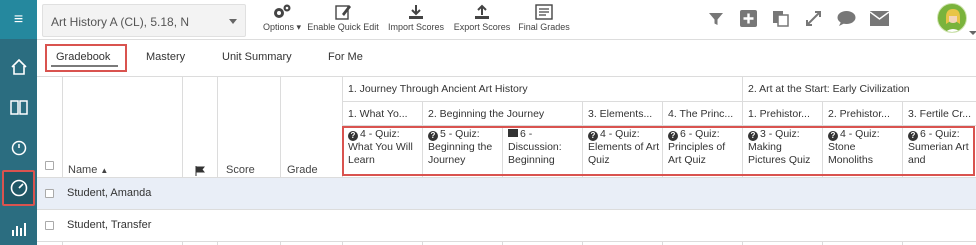  I want to click on unit-header: 1. Journey Through Ancient Art History, so click(438, 89).